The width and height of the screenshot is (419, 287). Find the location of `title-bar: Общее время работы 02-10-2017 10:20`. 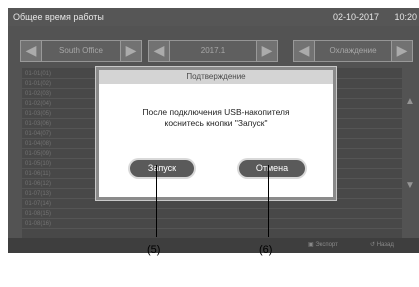

title-bar: Общее время работы 02-10-2017 10:20 is located at coordinates (213, 17).